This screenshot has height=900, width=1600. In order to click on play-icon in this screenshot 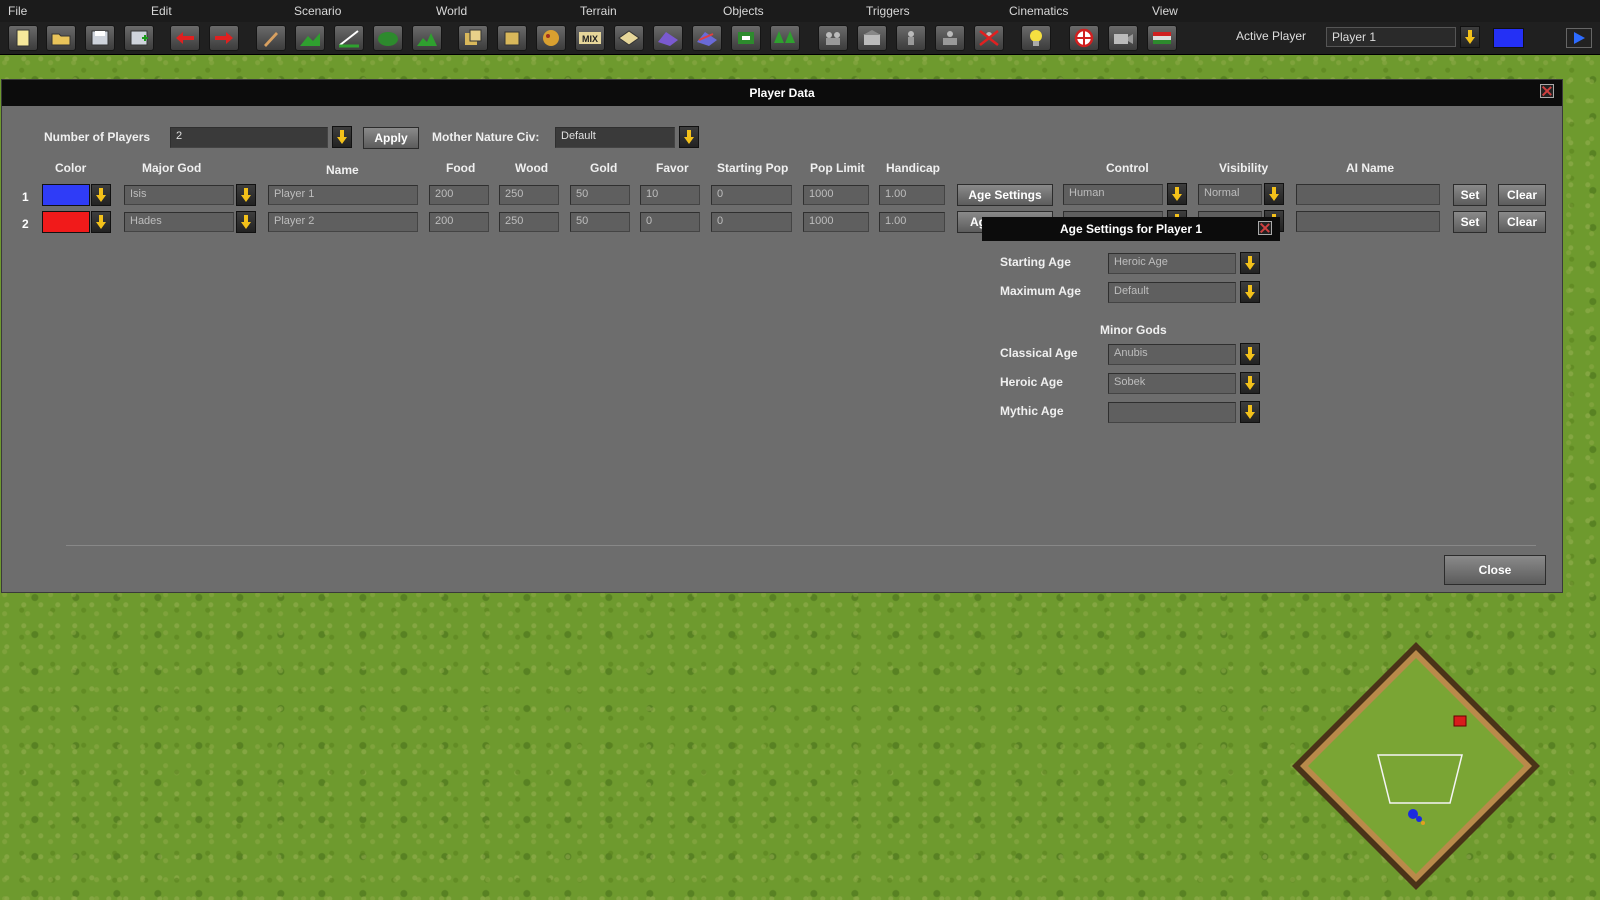, I will do `click(1579, 38)`.